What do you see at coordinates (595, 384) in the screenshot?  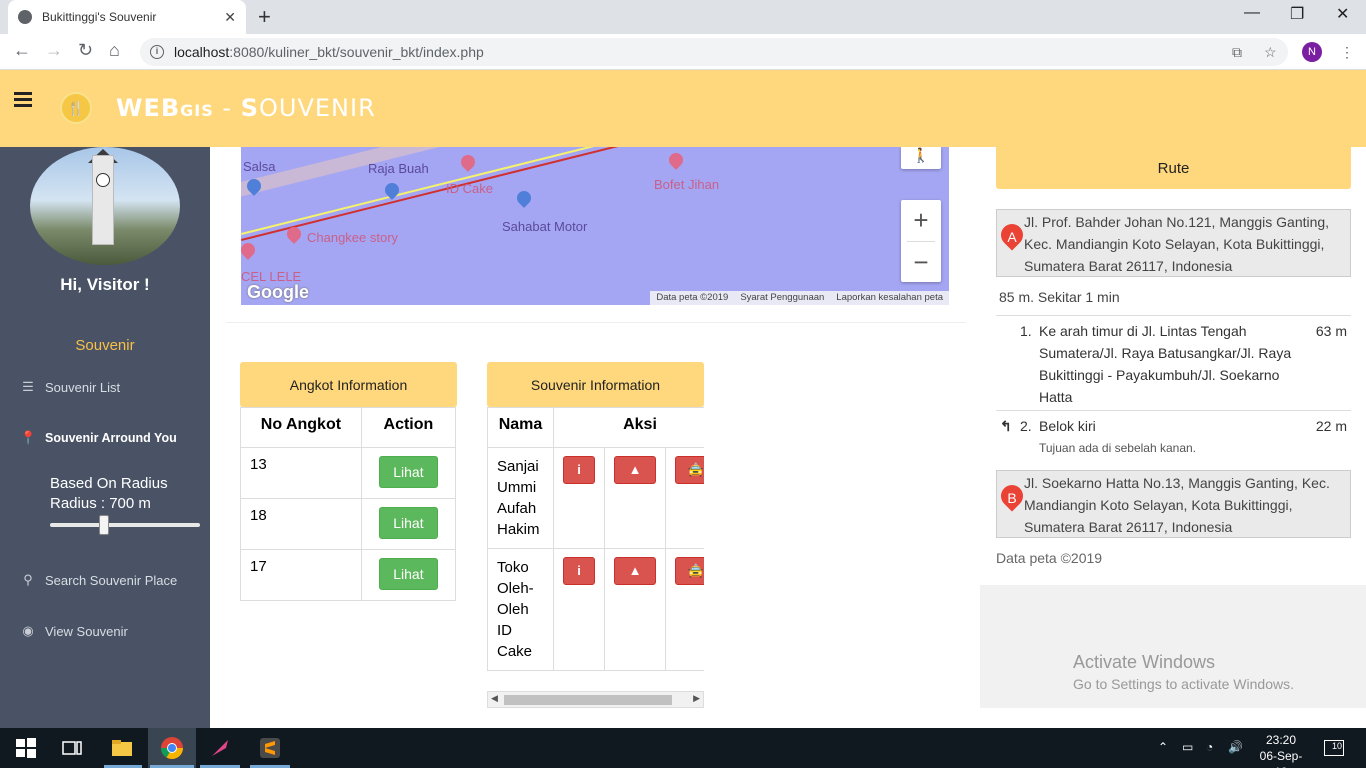 I see `souvenir-information-header: Souvenir Information` at bounding box center [595, 384].